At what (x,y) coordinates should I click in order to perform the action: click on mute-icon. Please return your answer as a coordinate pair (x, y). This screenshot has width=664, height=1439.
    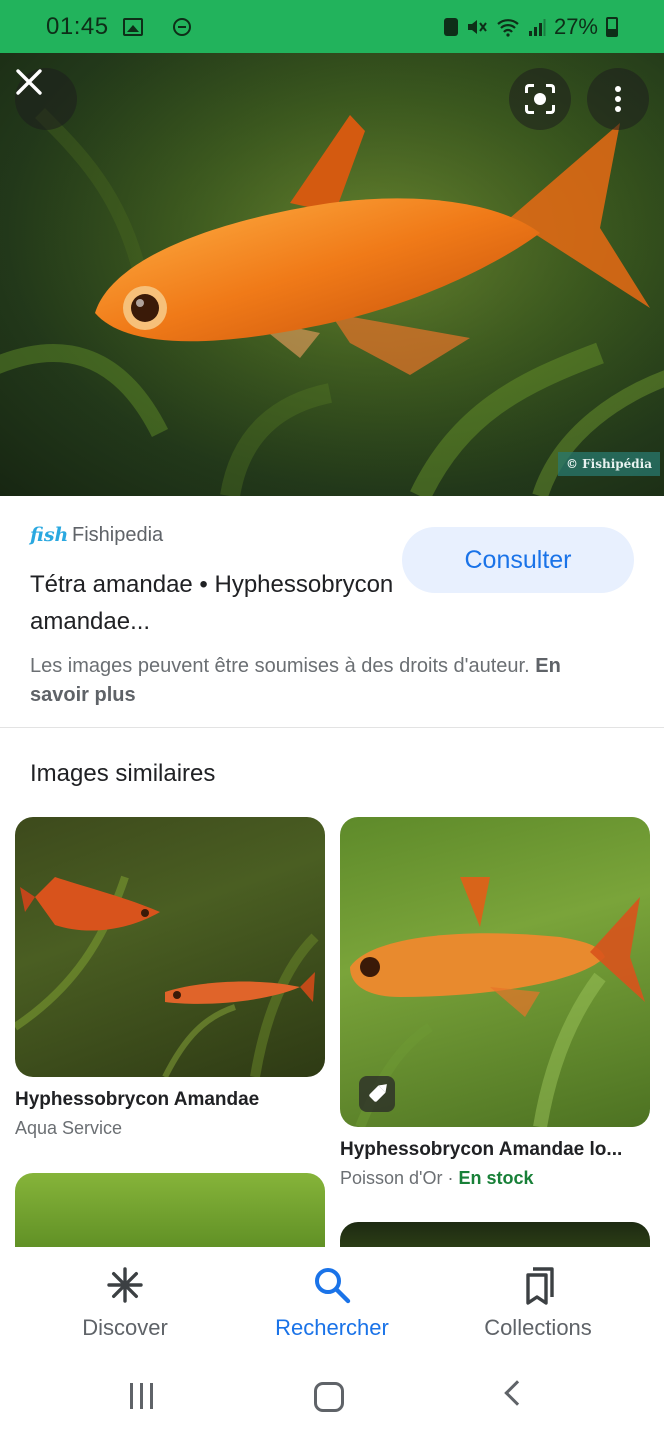
    Looking at the image, I should click on (477, 26).